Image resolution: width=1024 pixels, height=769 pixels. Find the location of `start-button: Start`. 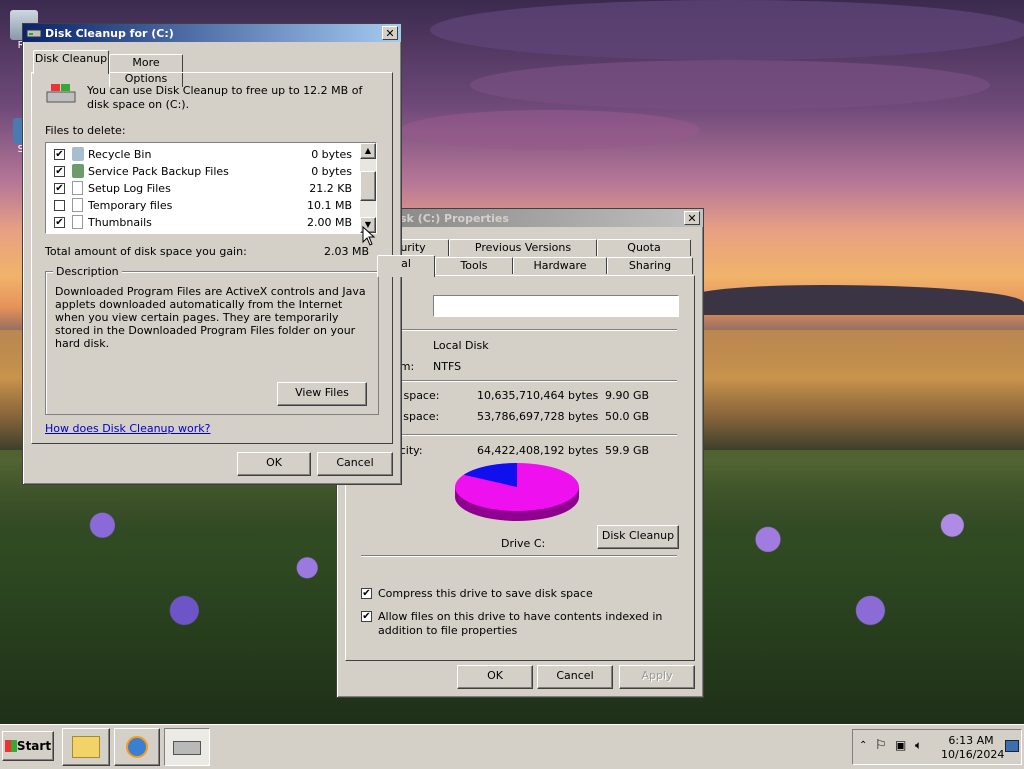

start-button: Start is located at coordinates (28, 746).